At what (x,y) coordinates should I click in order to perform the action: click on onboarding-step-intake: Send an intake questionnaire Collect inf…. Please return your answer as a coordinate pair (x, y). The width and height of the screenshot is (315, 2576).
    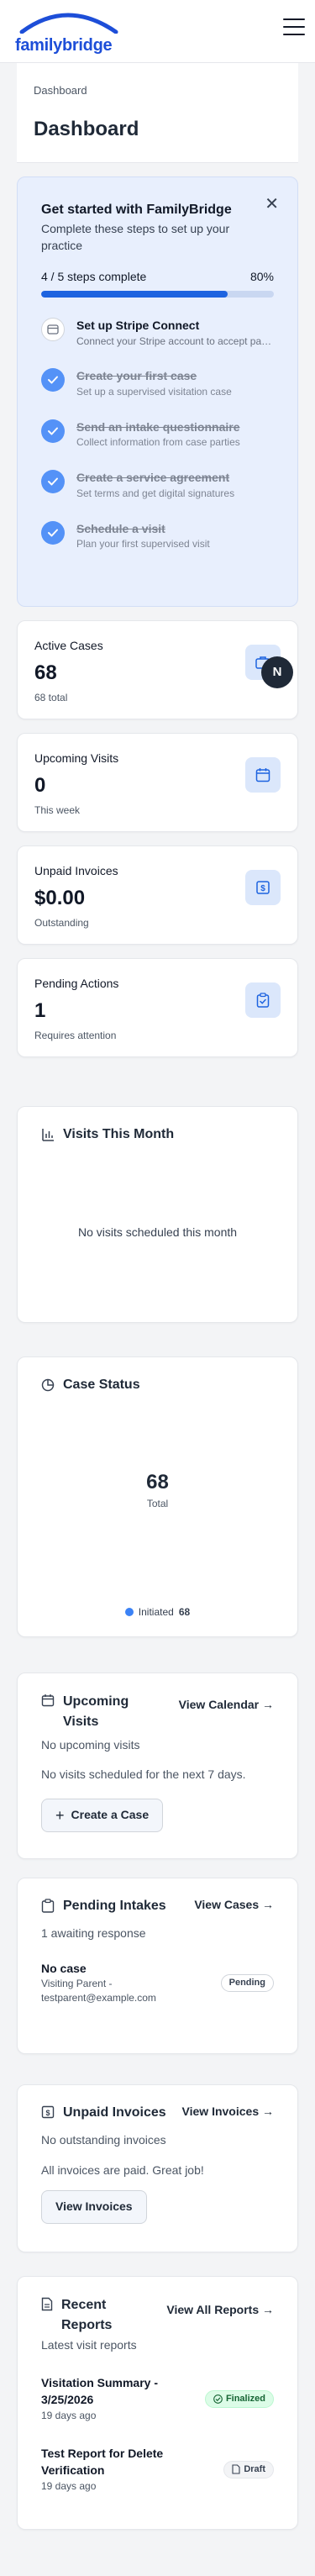
    Looking at the image, I should click on (157, 434).